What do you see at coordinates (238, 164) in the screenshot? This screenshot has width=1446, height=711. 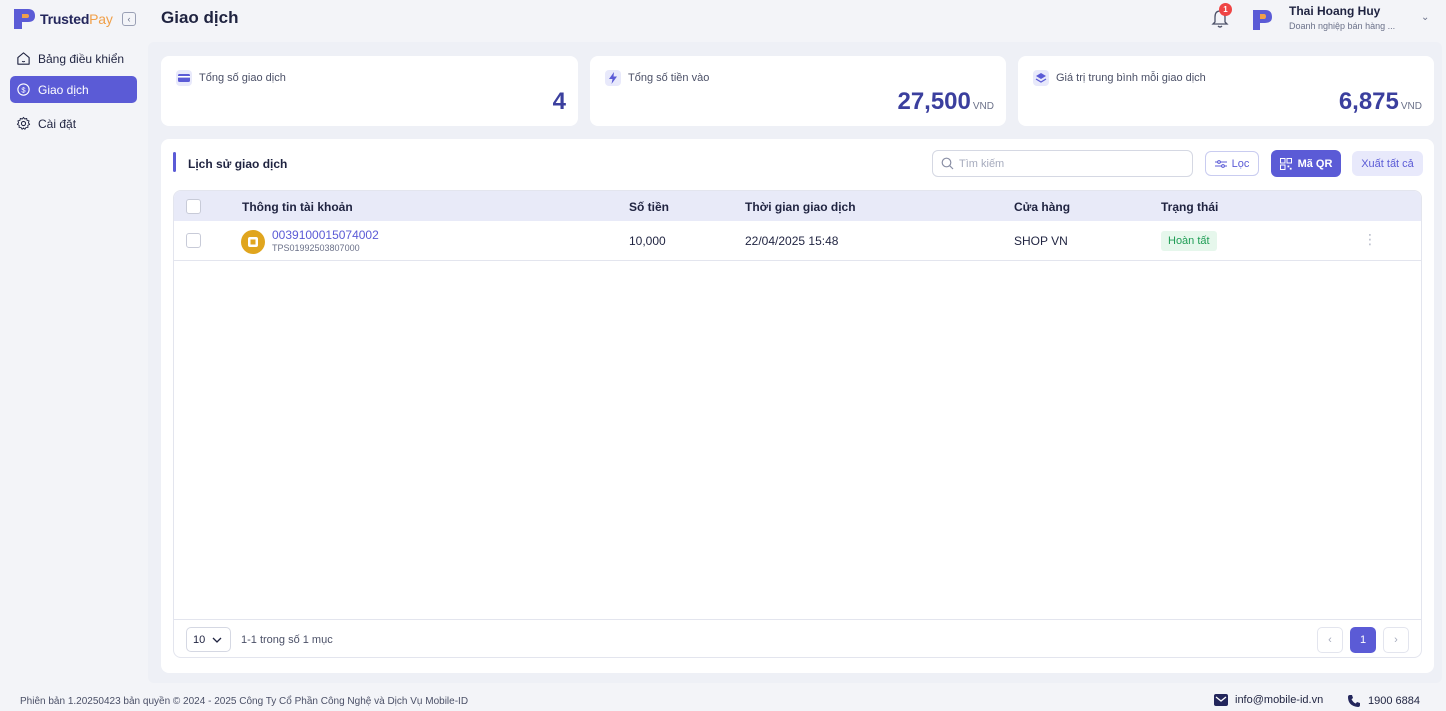 I see `section-title: Lịch sử giao dịch` at bounding box center [238, 164].